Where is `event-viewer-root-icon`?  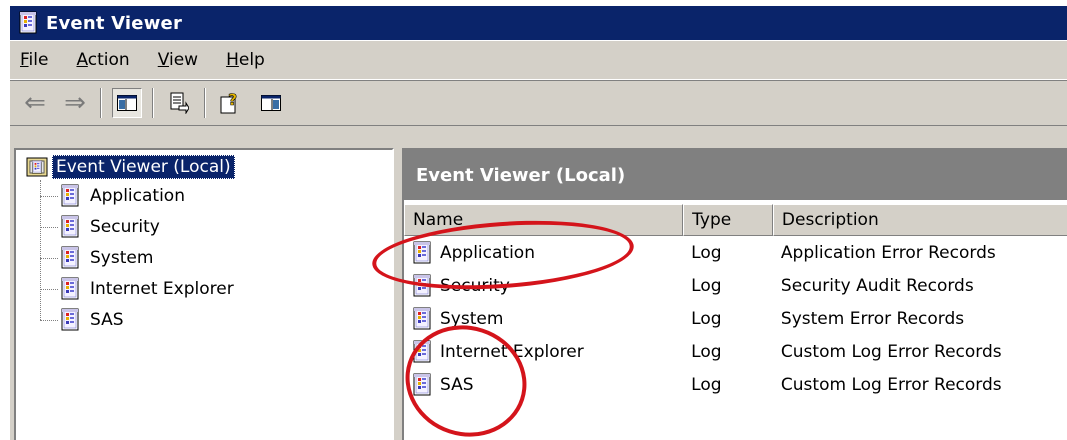 event-viewer-root-icon is located at coordinates (37, 167).